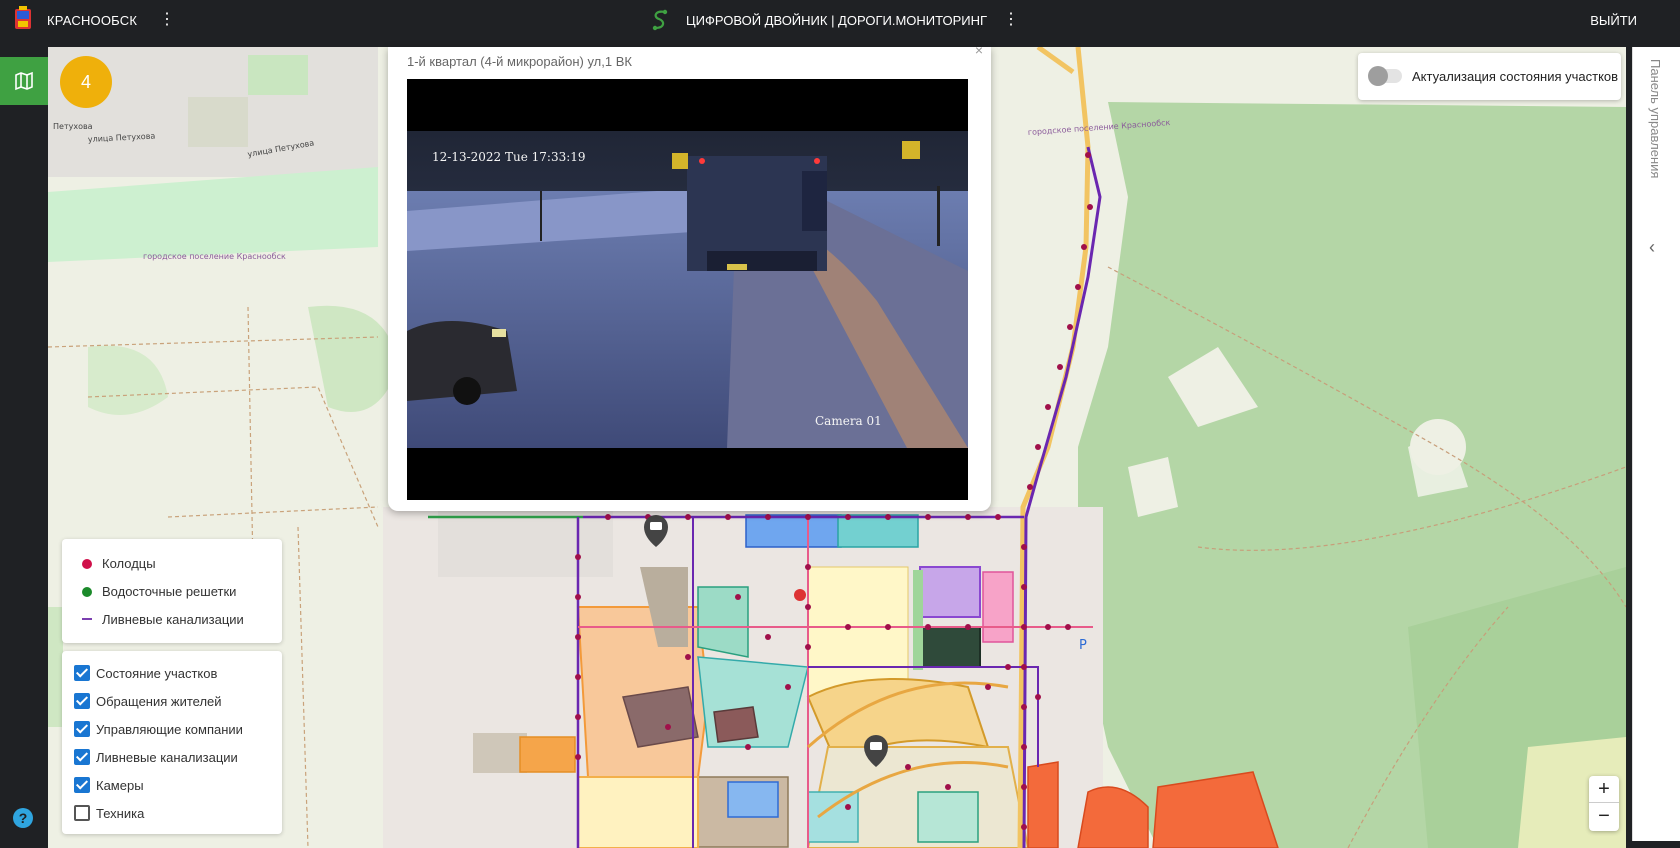 This screenshot has width=1680, height=848. Describe the element at coordinates (109, 786) in the screenshot. I see `layer-cameras: Камеры` at that location.